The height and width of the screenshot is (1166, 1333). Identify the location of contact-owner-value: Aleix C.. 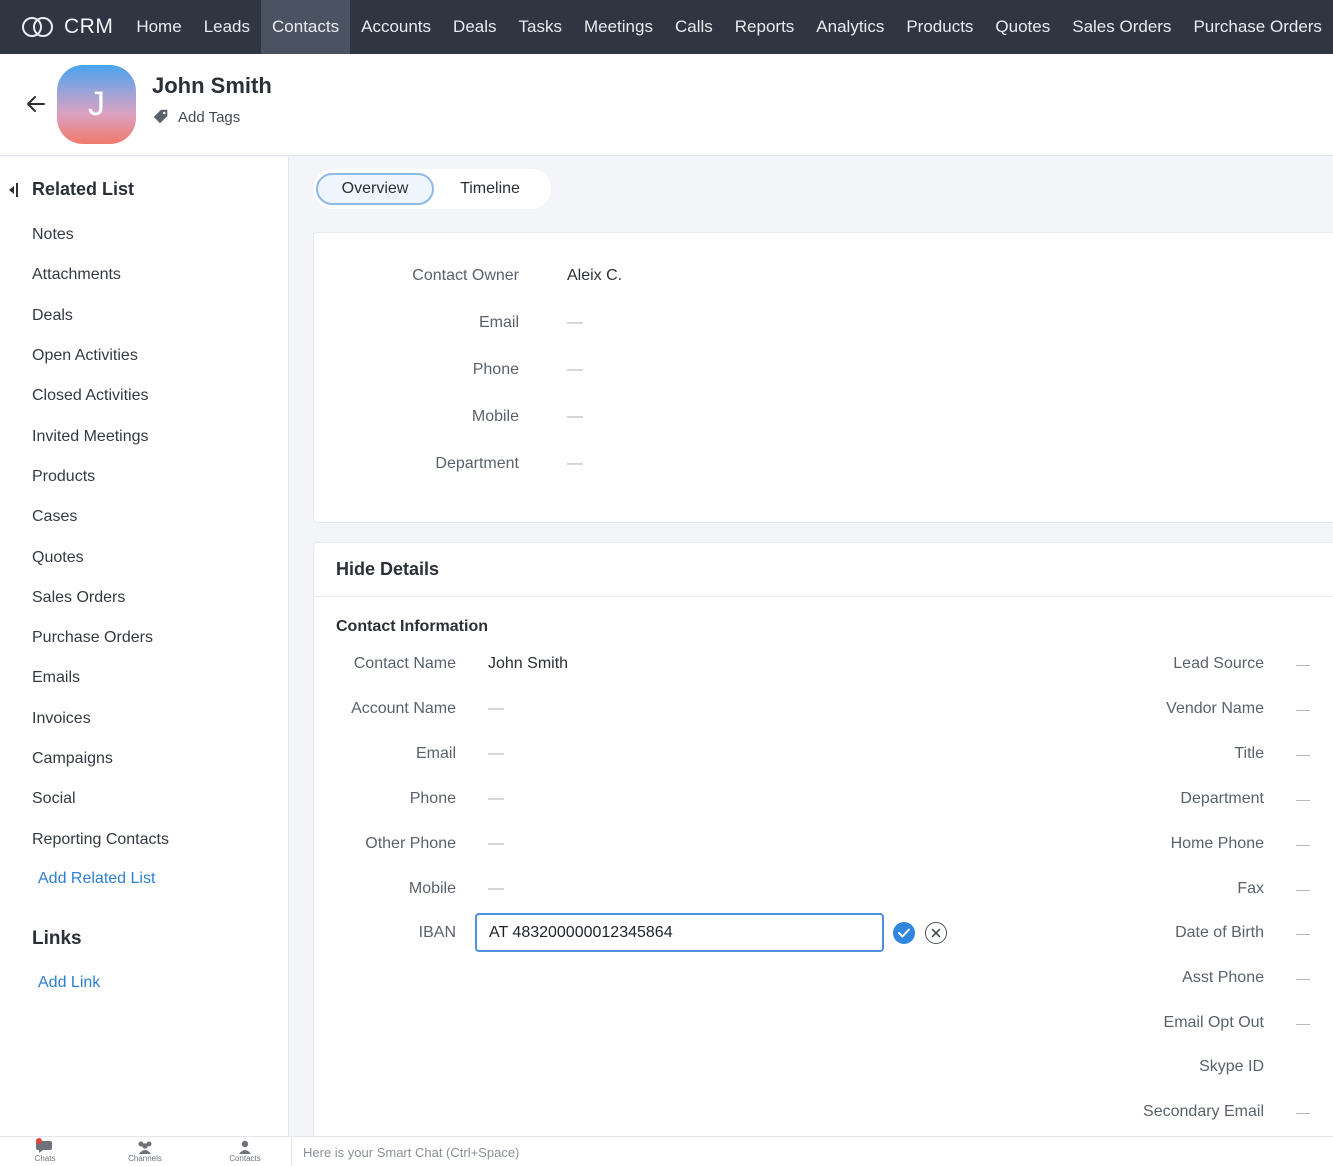
(594, 276).